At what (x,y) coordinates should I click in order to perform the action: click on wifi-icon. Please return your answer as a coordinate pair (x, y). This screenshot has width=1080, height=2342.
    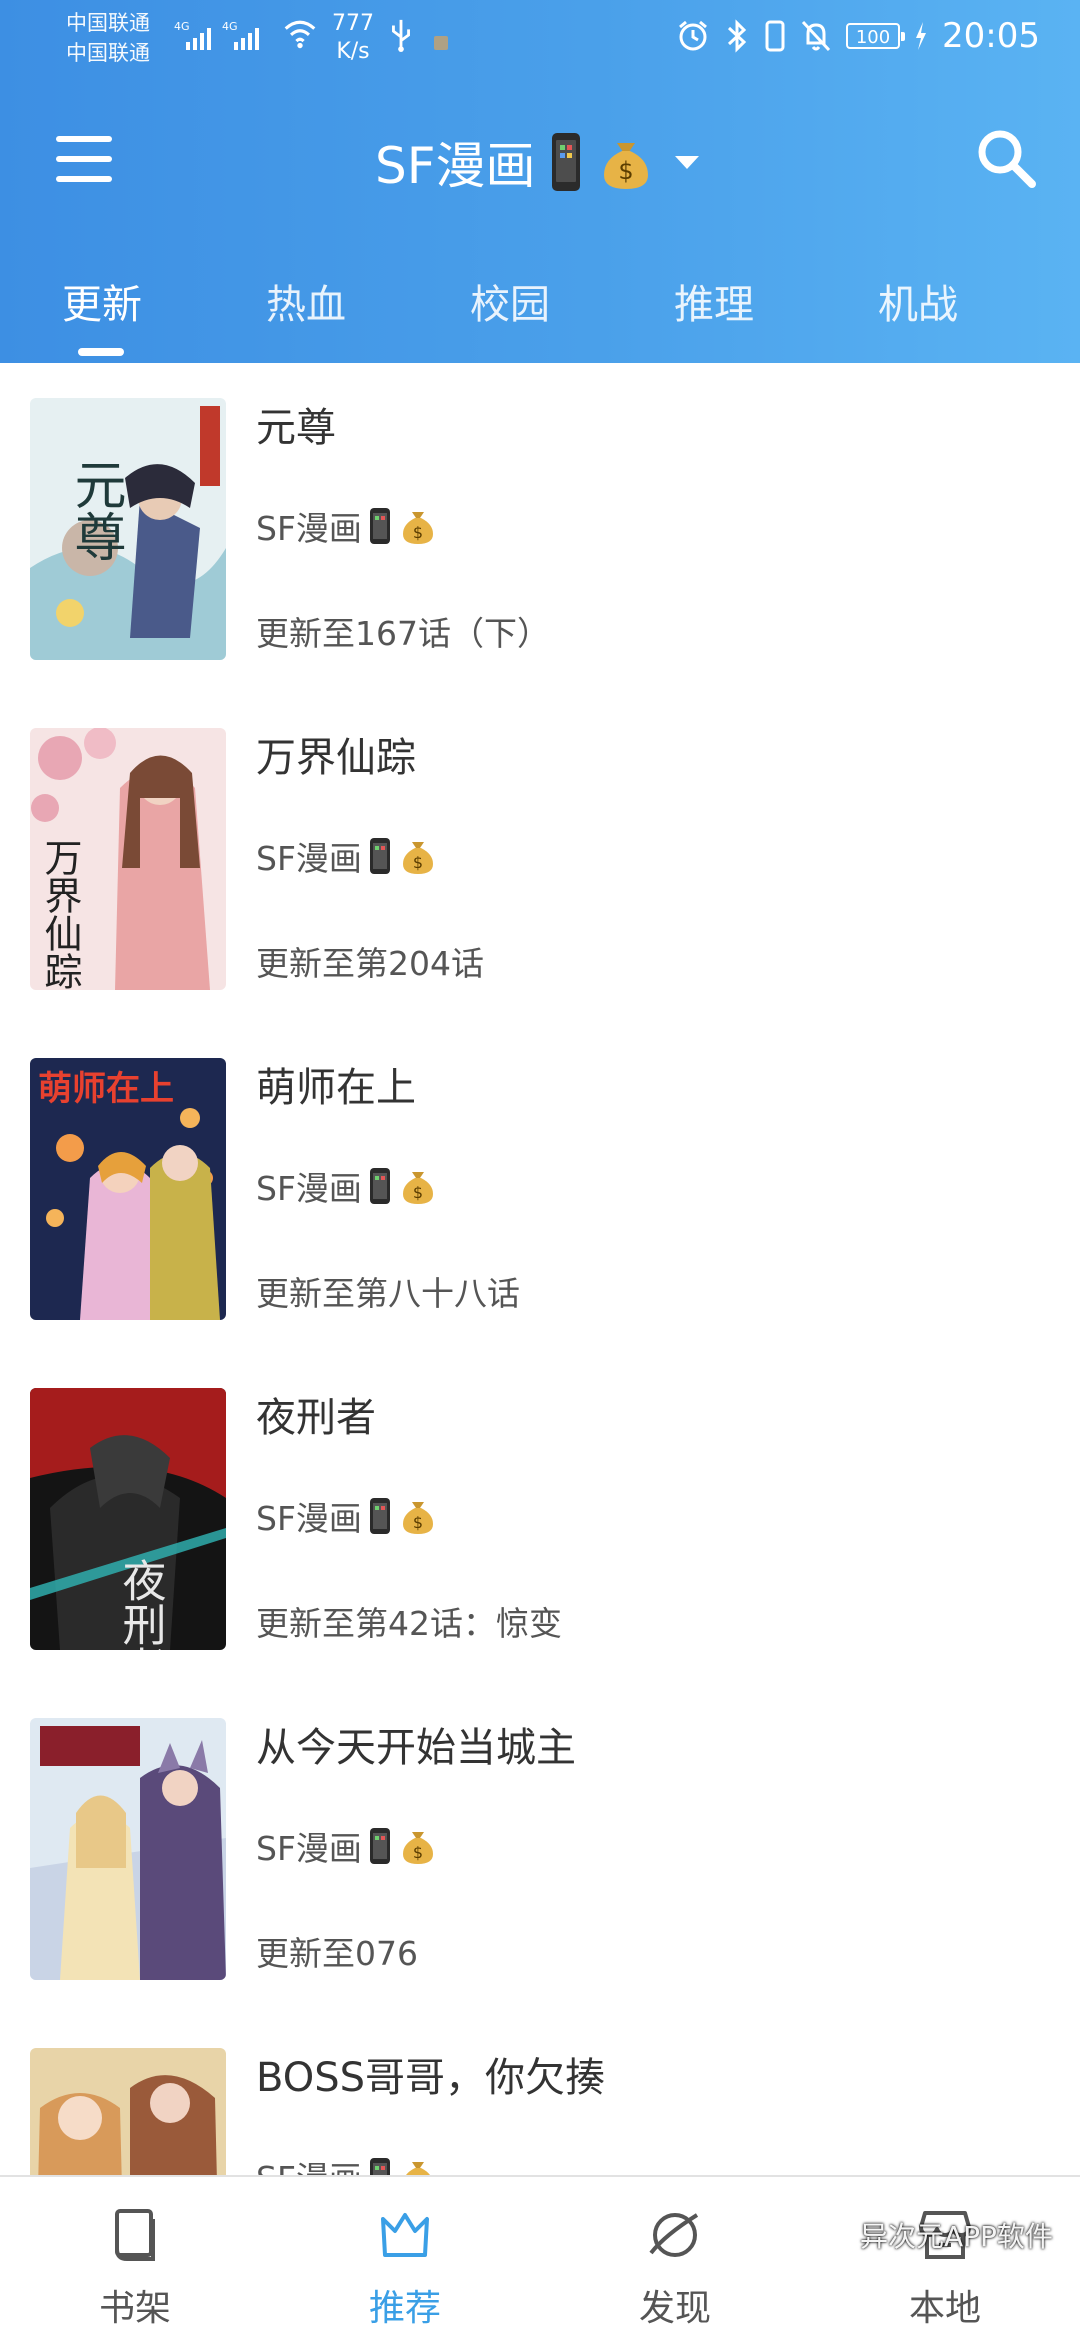
    Looking at the image, I should click on (300, 34).